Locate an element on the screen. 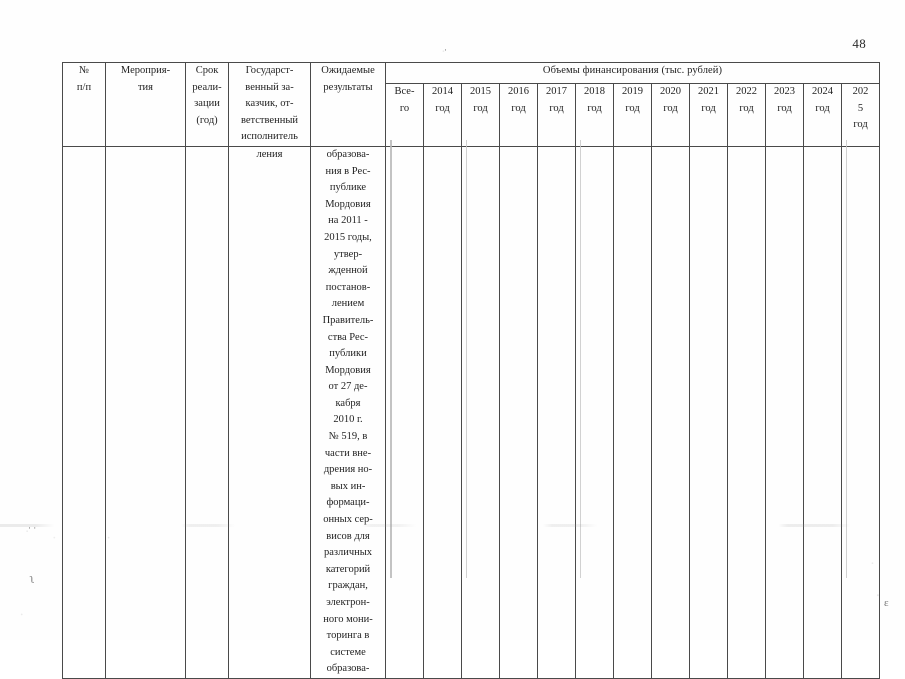 This screenshot has height=679, width=905. header-line: 2019 is located at coordinates (632, 92).